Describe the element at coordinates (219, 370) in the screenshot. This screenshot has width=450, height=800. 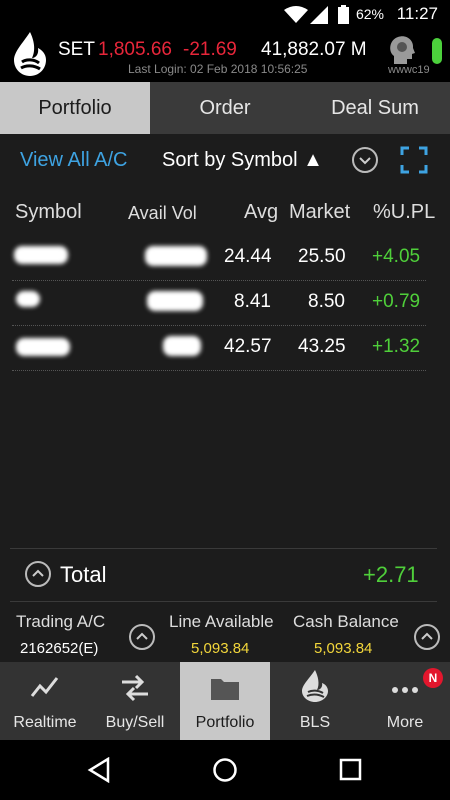
I see `row-divider` at that location.